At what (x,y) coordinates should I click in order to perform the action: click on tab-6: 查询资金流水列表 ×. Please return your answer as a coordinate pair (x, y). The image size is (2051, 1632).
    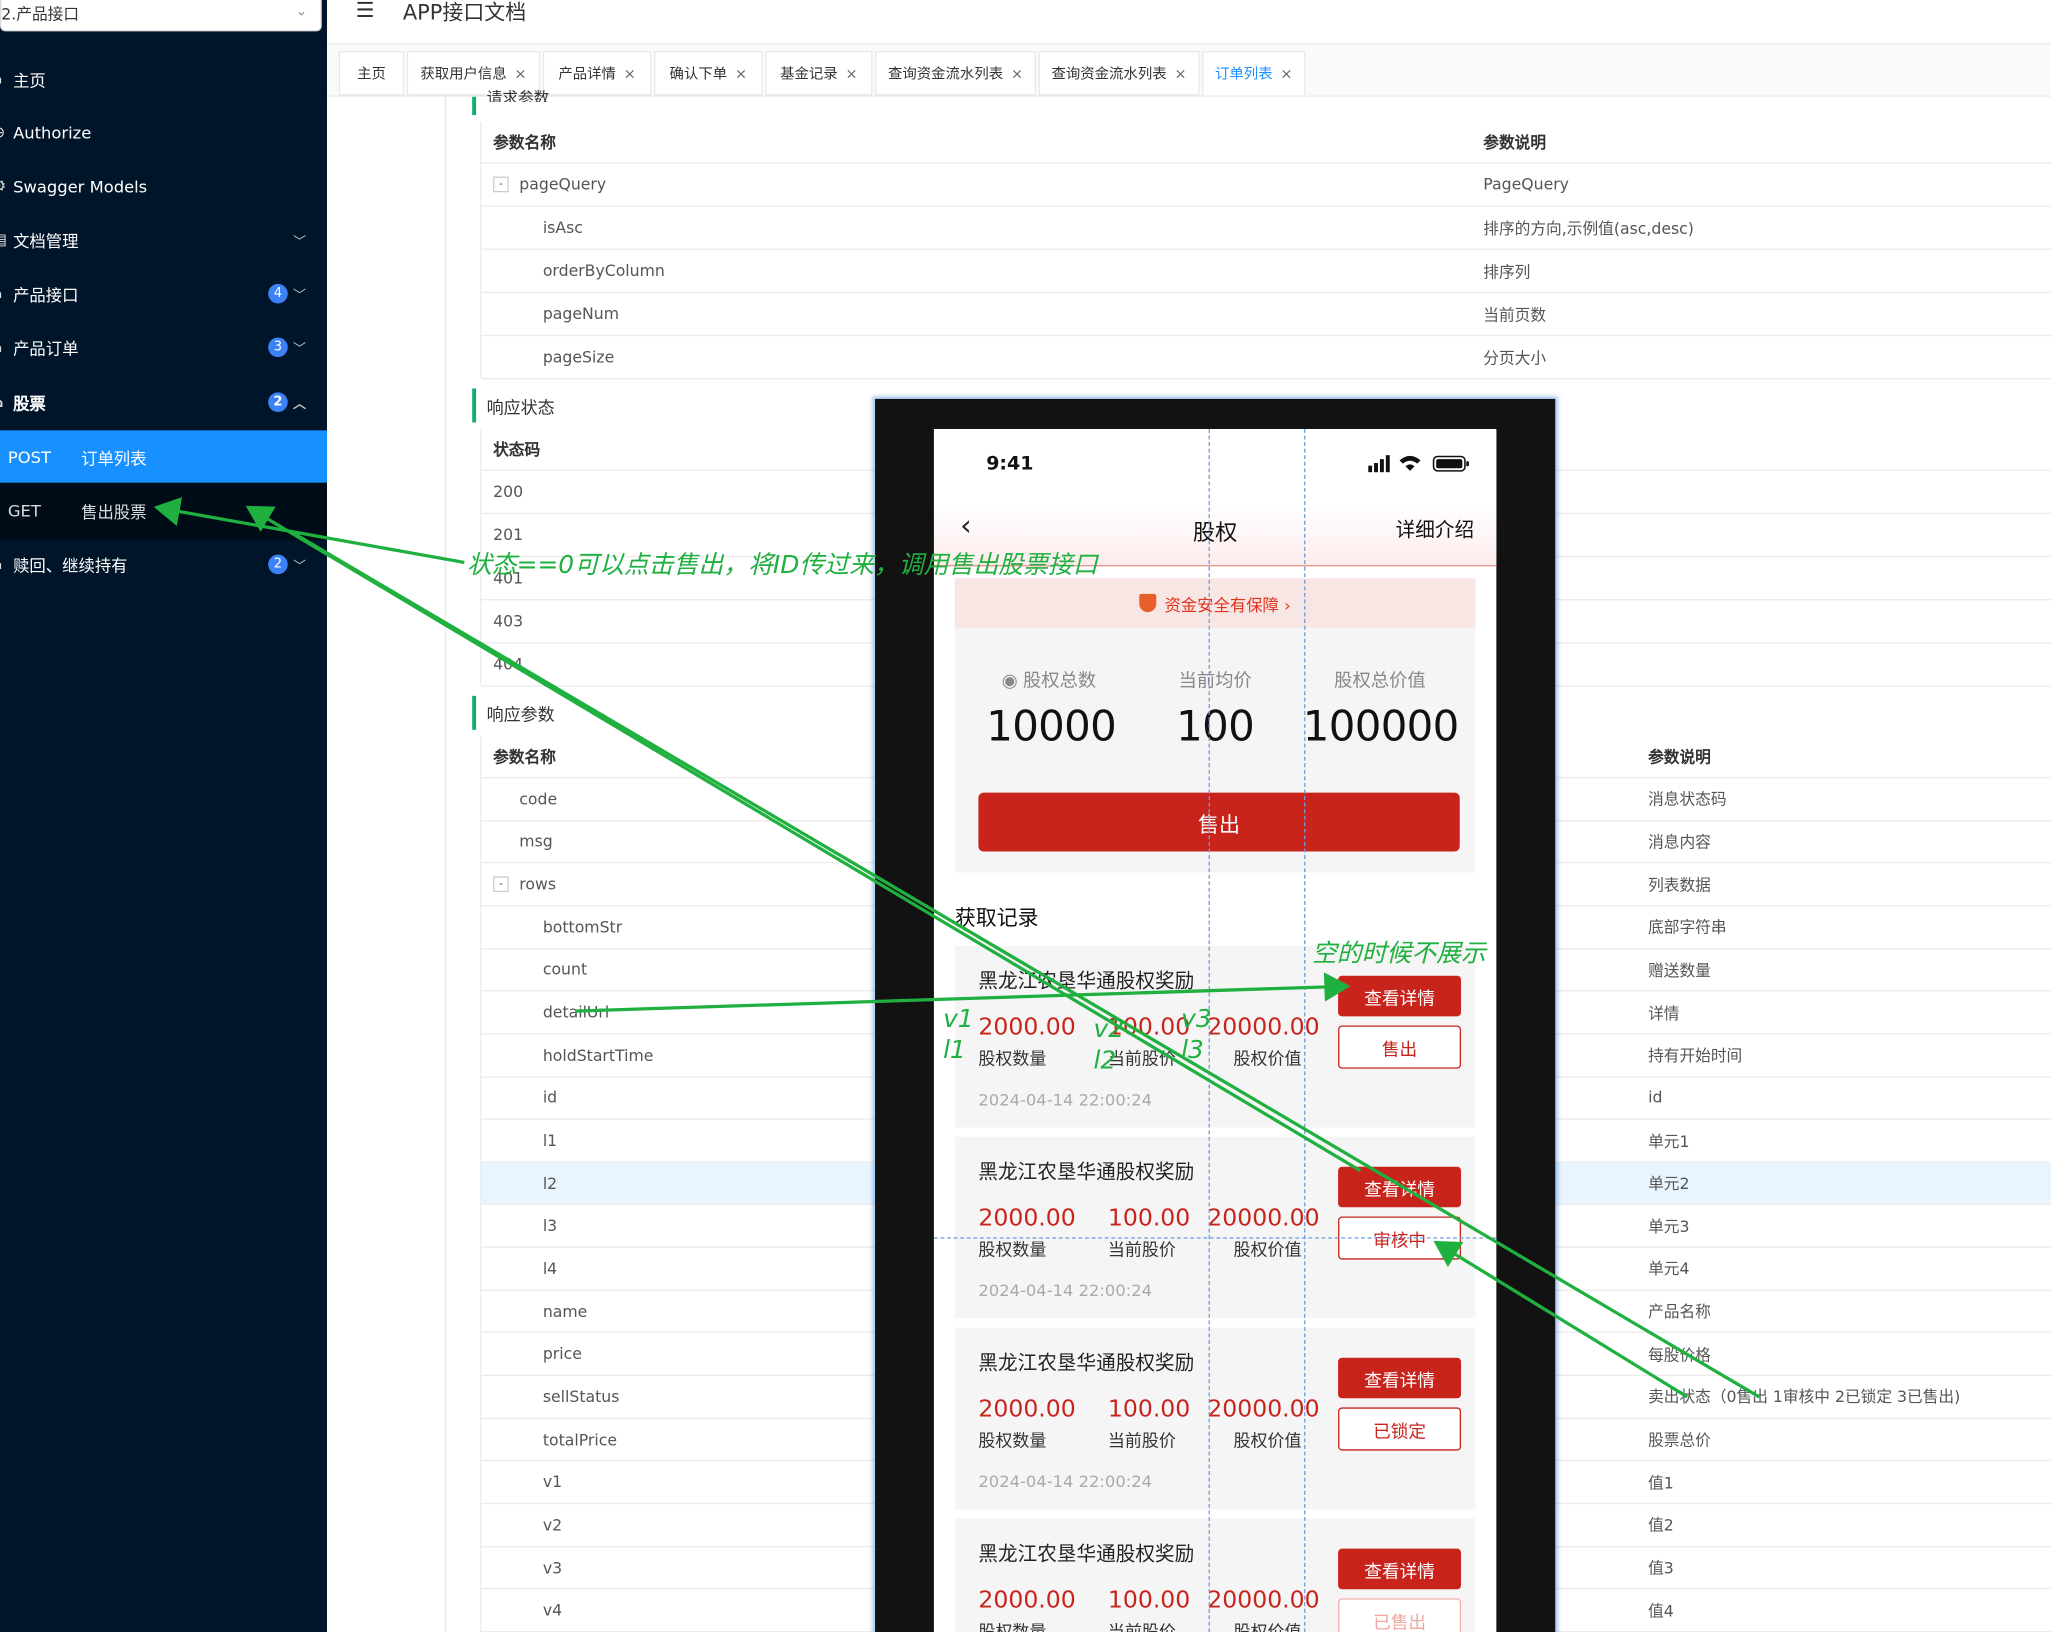
    Looking at the image, I should click on (1119, 73).